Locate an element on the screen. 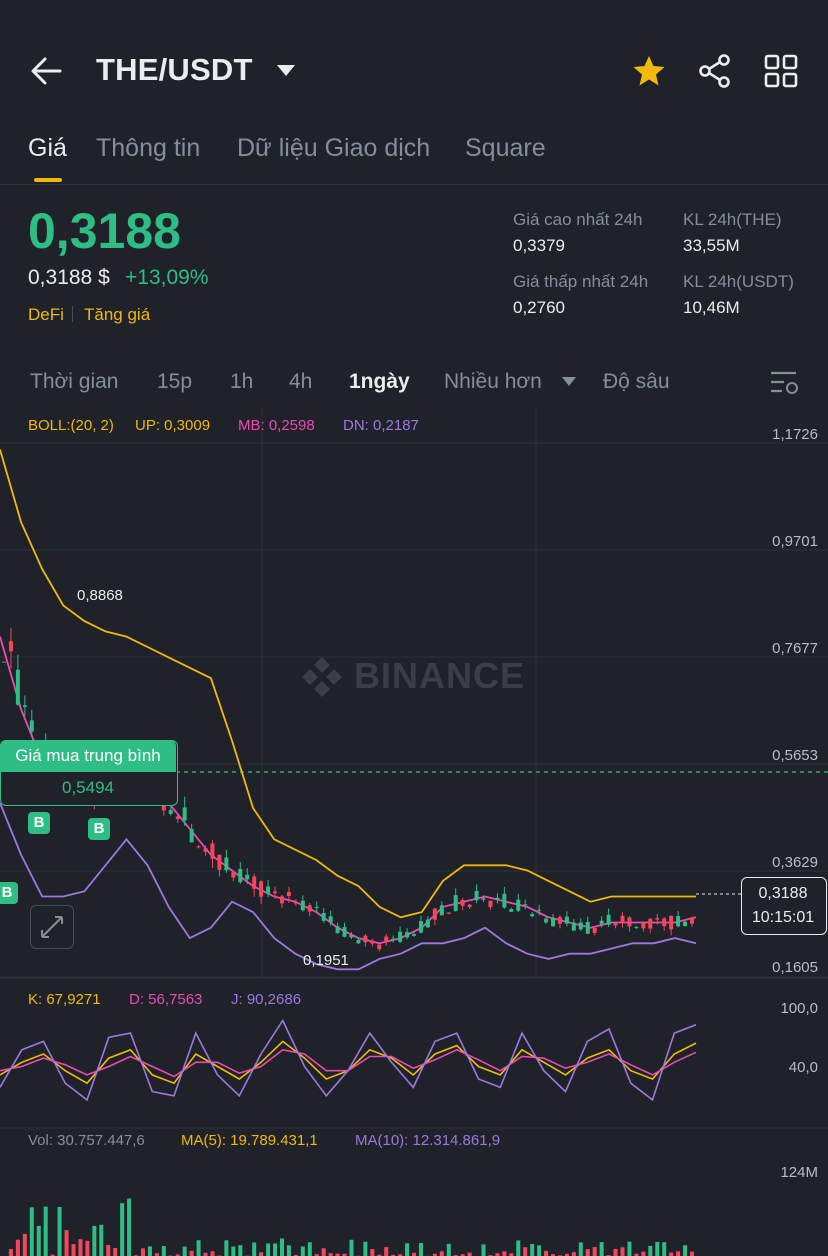 Image resolution: width=828 pixels, height=1256 pixels. interval-depth: Độ sâu is located at coordinates (636, 382).